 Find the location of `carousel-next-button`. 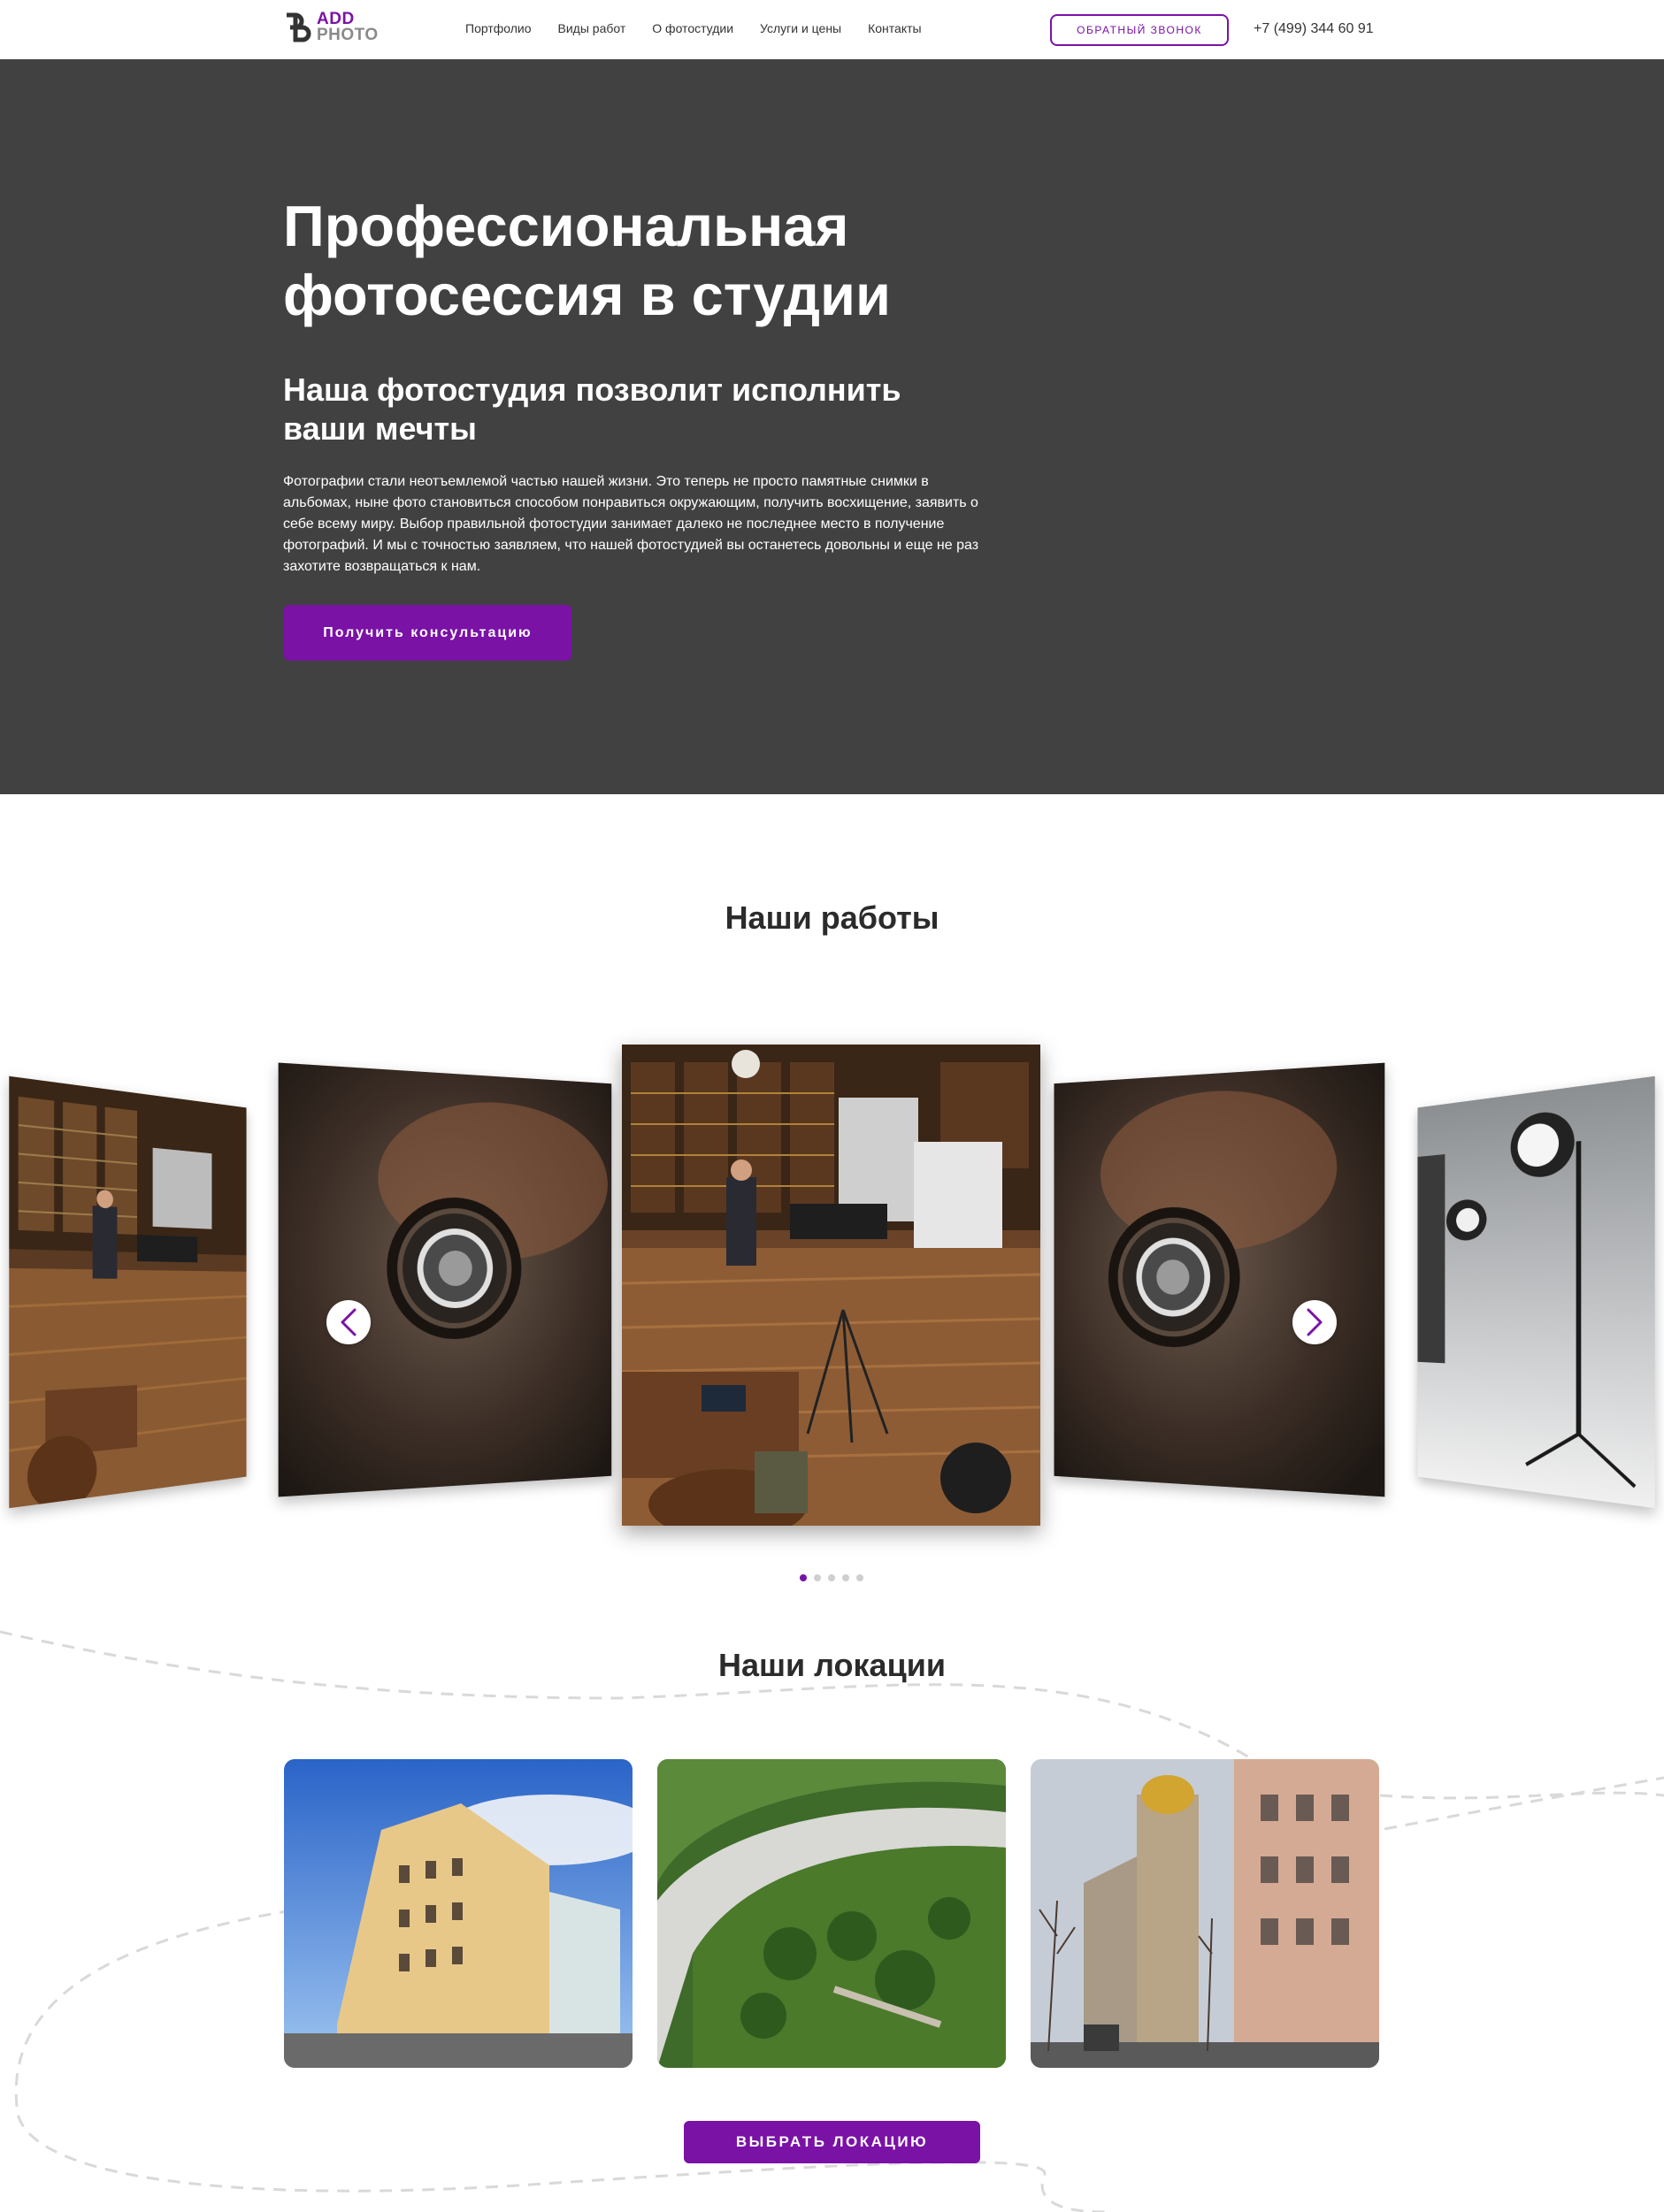

carousel-next-button is located at coordinates (1314, 1322).